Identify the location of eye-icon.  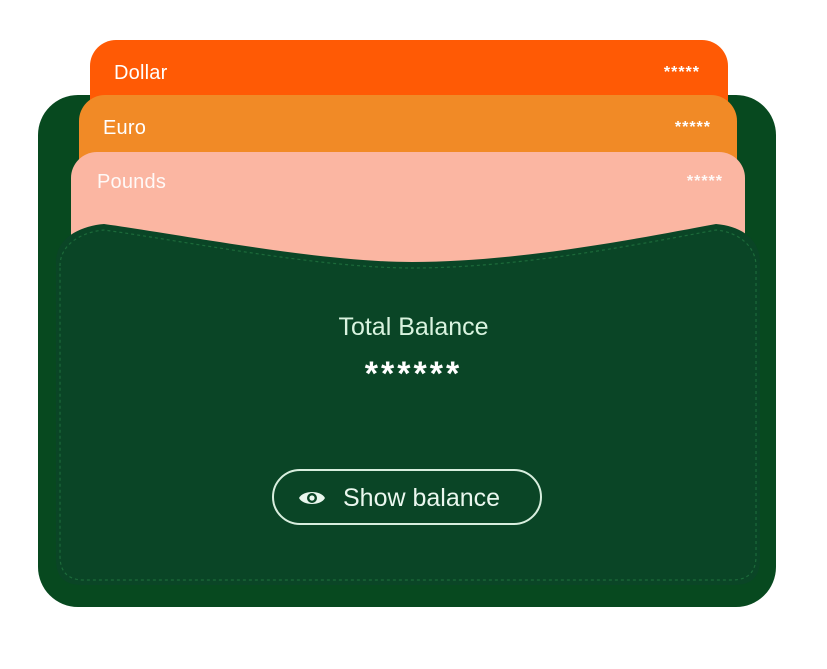
(312, 498).